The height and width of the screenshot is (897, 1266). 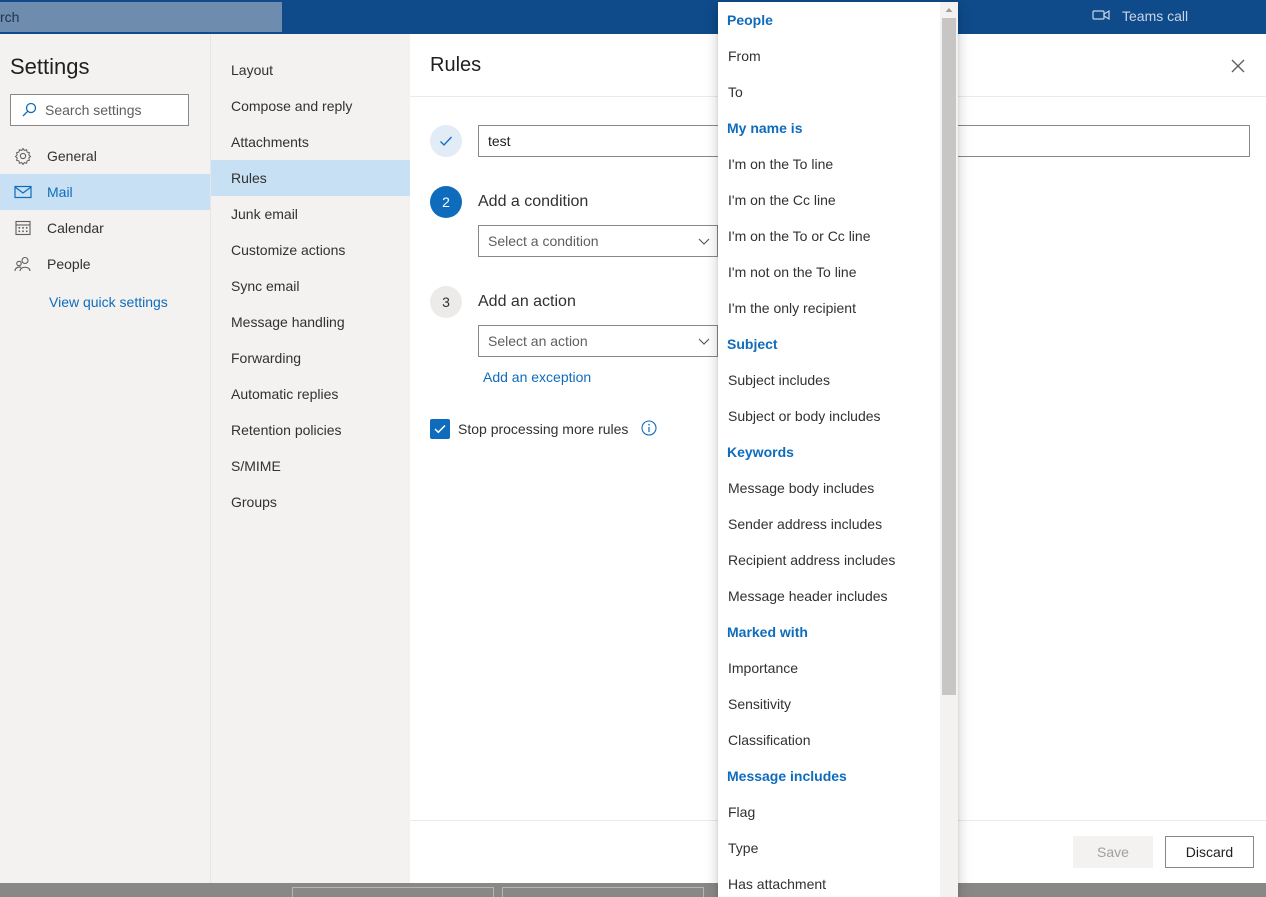 I want to click on menu-option: I'm on the To or Cc line, so click(x=829, y=236).